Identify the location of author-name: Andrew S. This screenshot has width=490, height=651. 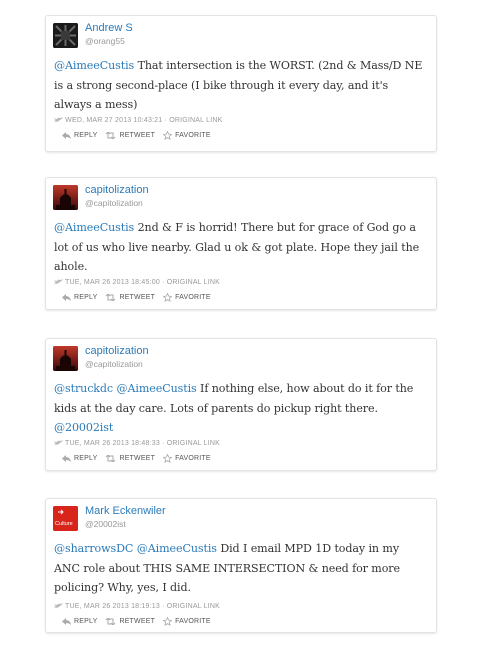
(109, 28).